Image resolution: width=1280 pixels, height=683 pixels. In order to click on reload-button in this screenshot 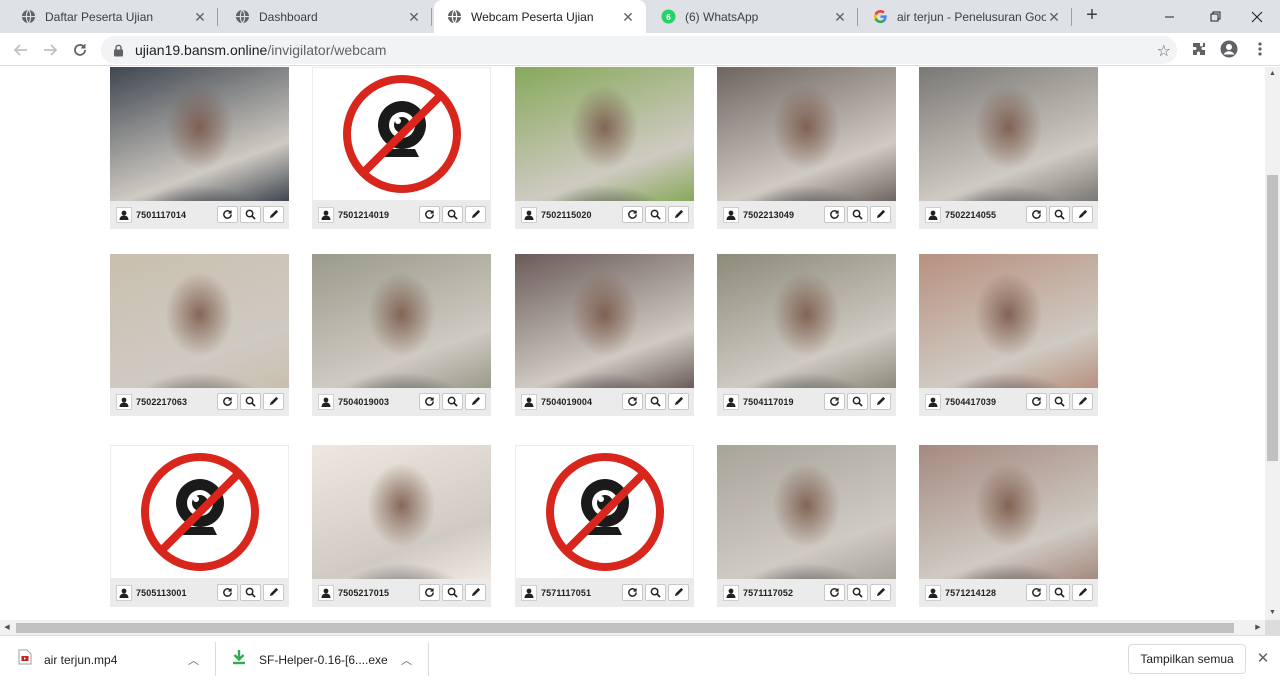, I will do `click(80, 50)`.